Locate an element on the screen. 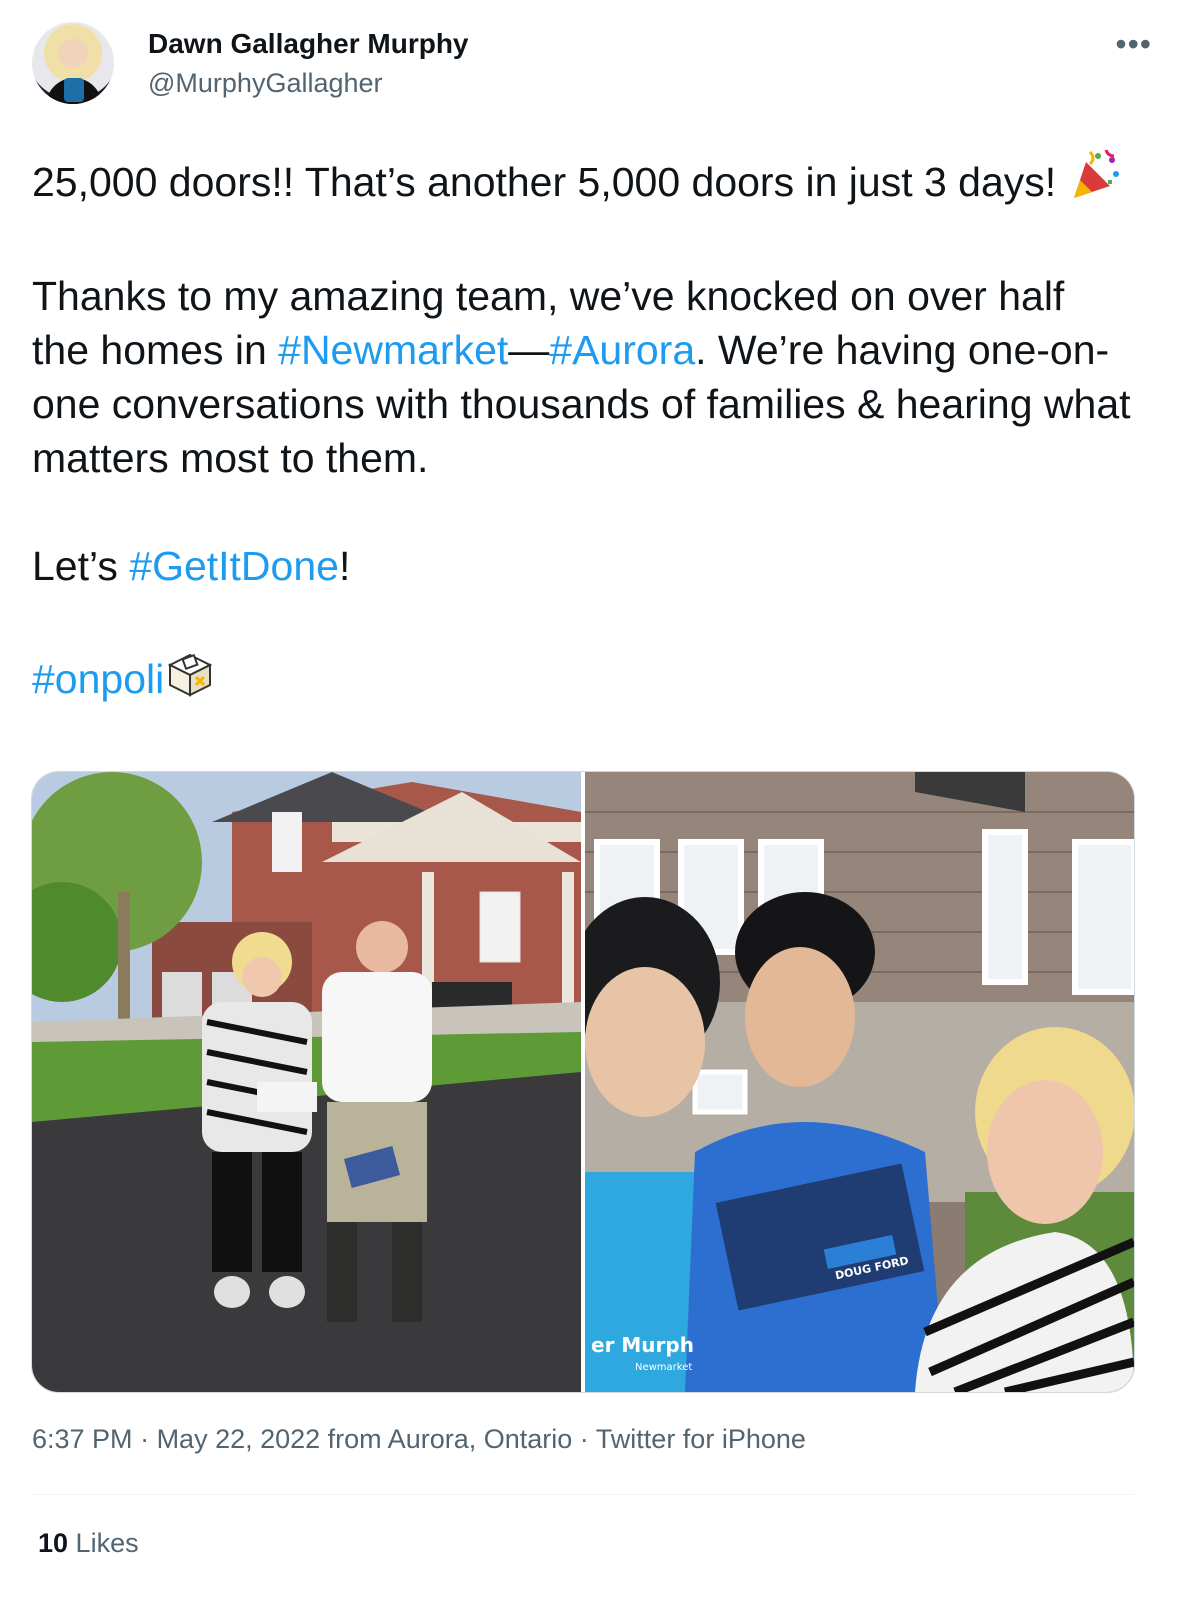  tweet-source: Twitter for iPhone is located at coordinates (701, 1439).